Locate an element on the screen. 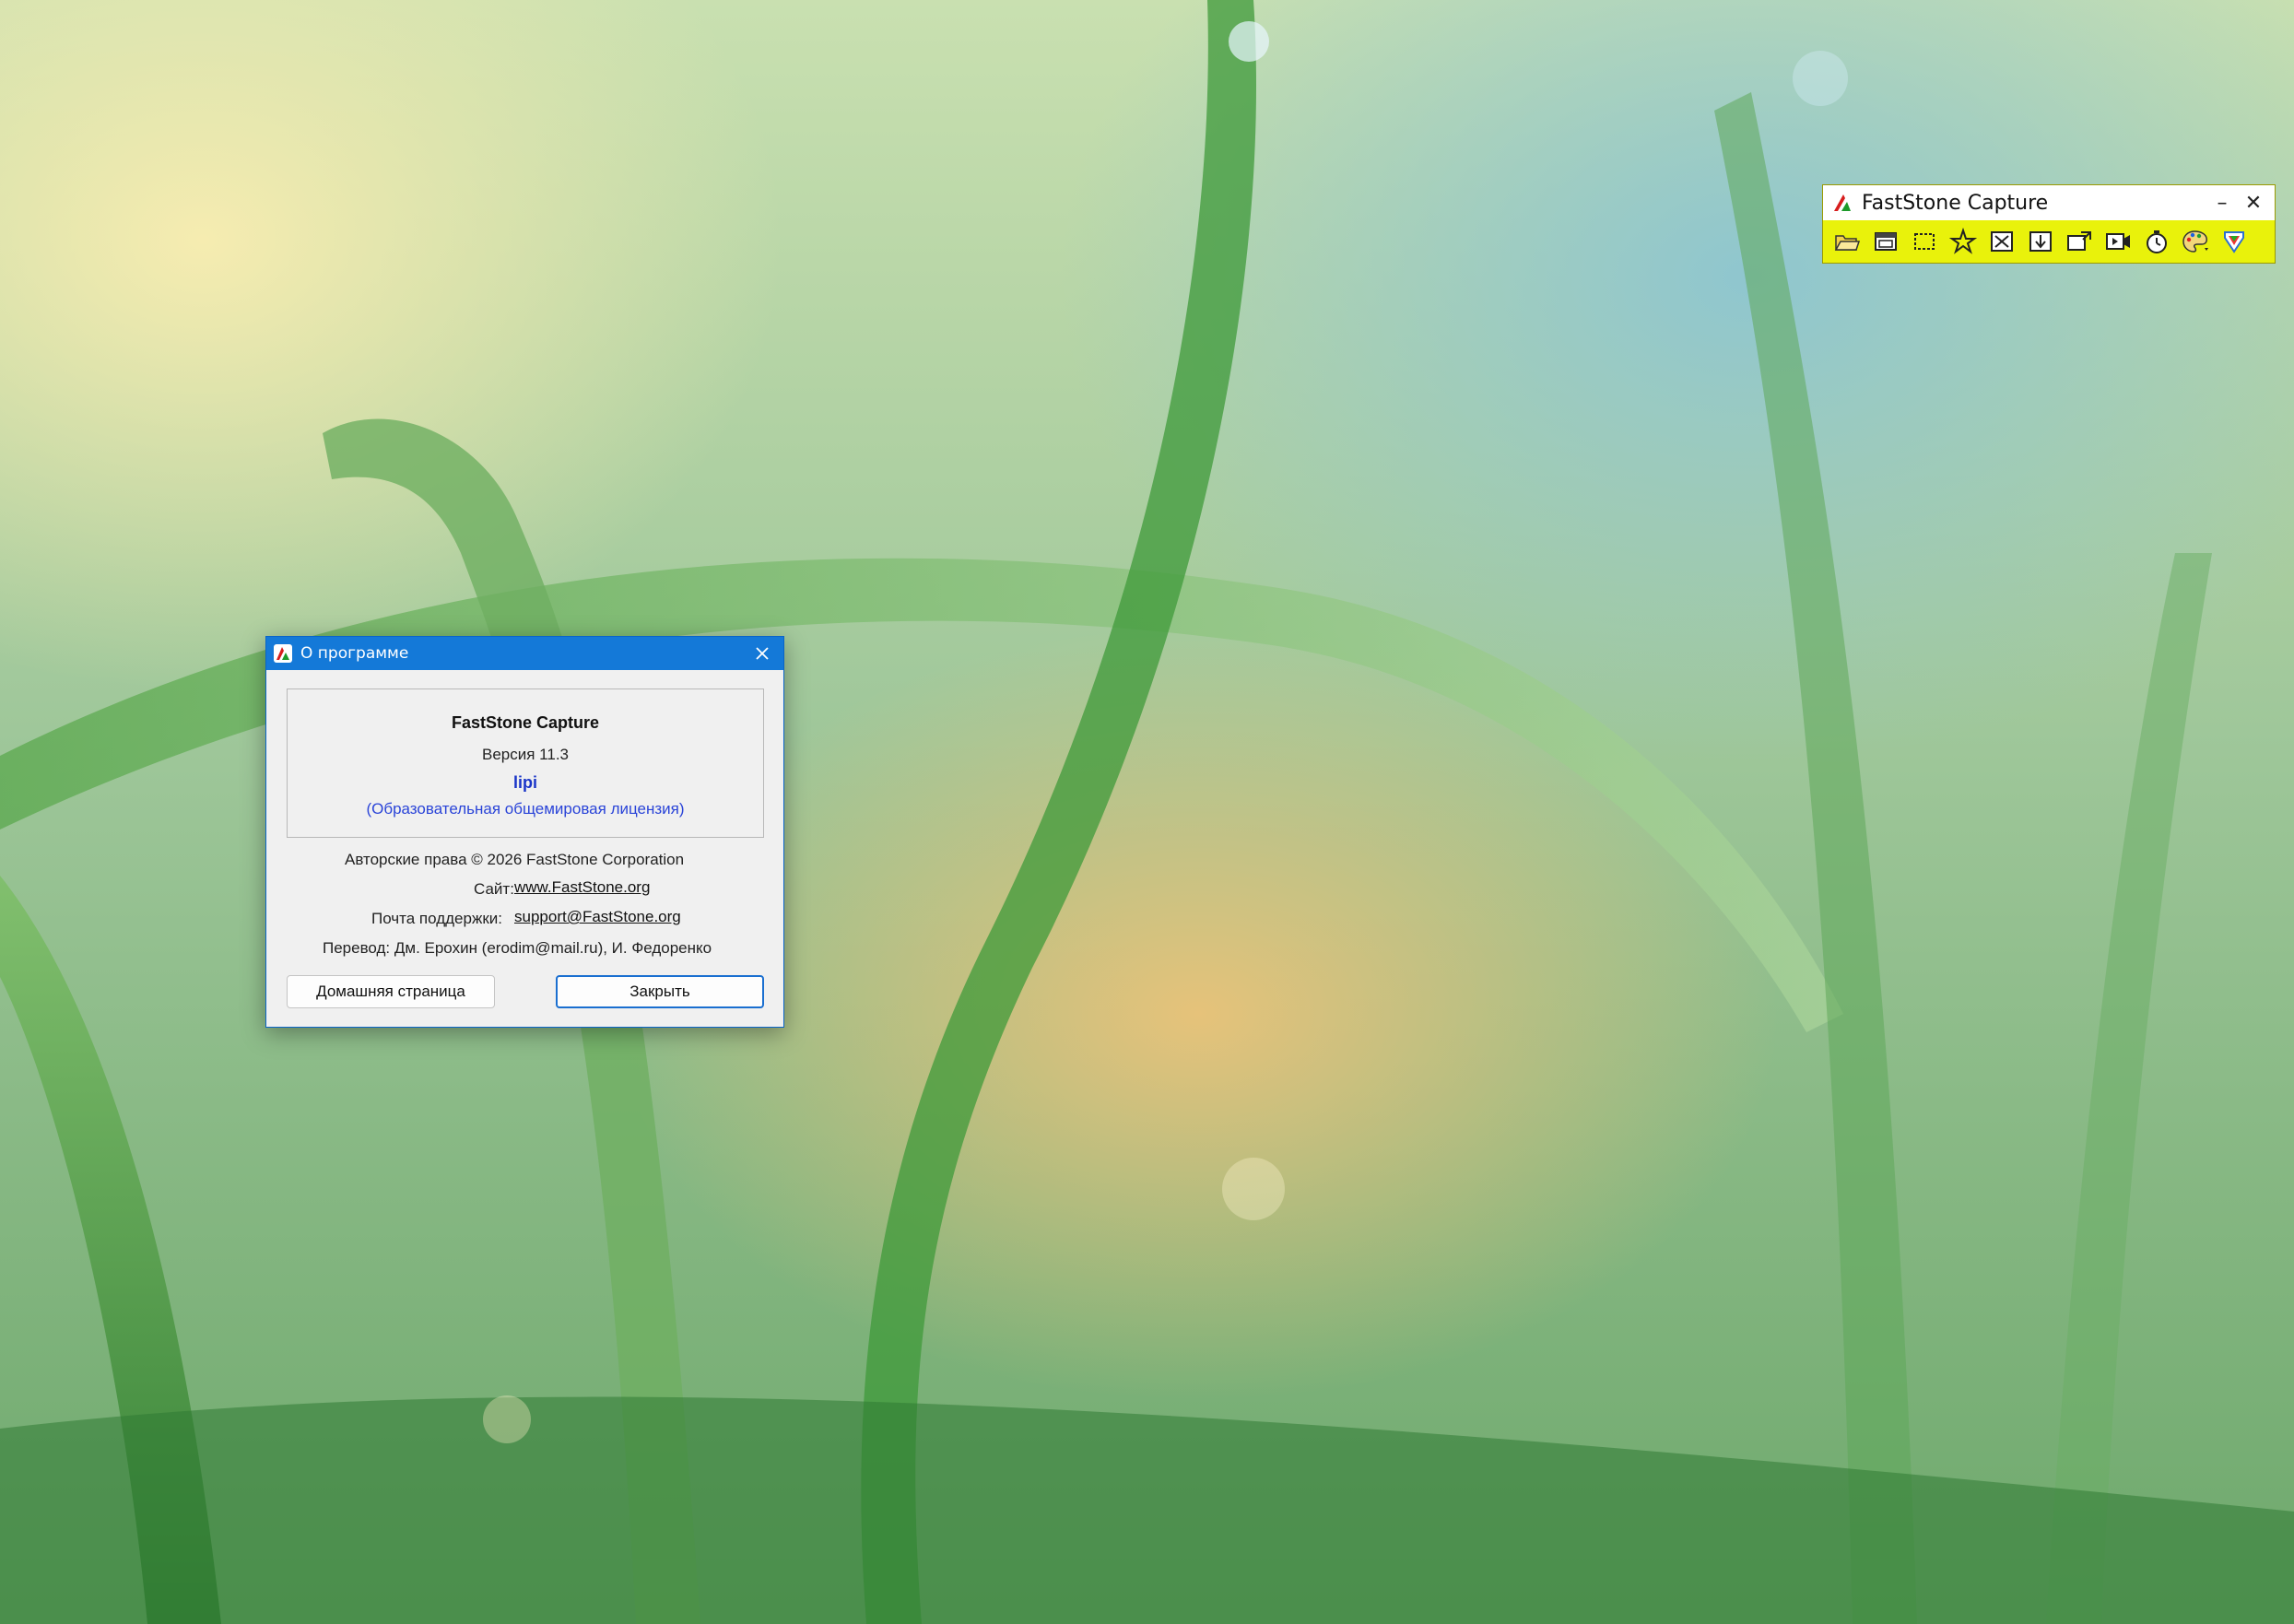 This screenshot has width=2294, height=1624. support-label: Почта поддержки: is located at coordinates (436, 918).